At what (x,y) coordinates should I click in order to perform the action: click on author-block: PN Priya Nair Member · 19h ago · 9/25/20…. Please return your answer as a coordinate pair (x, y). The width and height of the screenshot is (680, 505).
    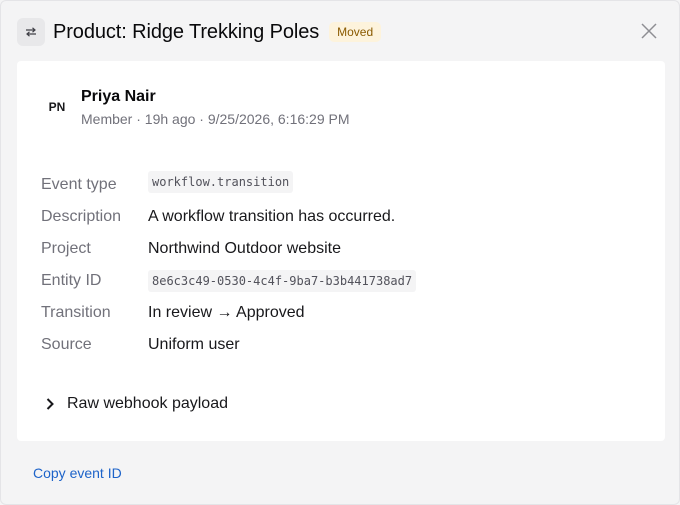
    Looking at the image, I should click on (197, 107).